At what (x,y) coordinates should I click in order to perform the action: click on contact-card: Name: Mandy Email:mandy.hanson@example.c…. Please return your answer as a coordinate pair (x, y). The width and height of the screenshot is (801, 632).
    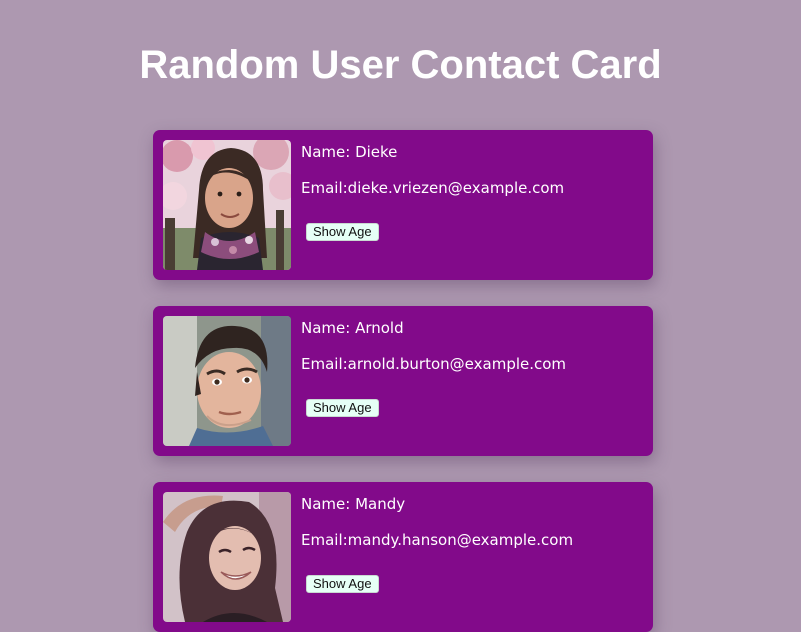
    Looking at the image, I should click on (403, 557).